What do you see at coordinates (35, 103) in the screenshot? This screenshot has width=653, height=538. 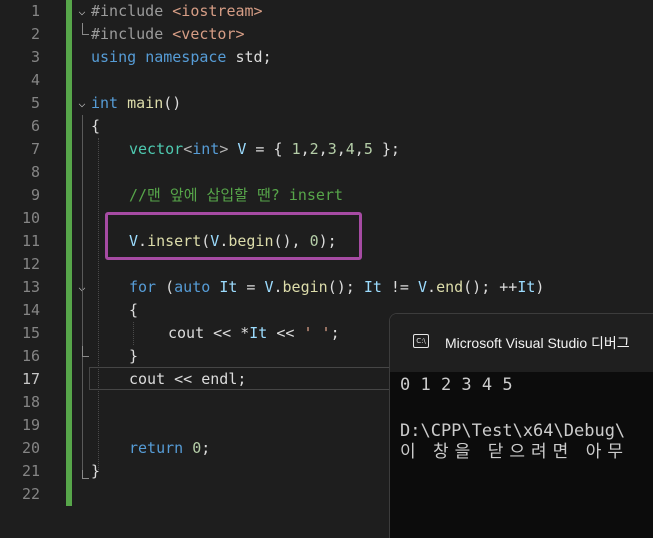 I see `line-number: 5` at bounding box center [35, 103].